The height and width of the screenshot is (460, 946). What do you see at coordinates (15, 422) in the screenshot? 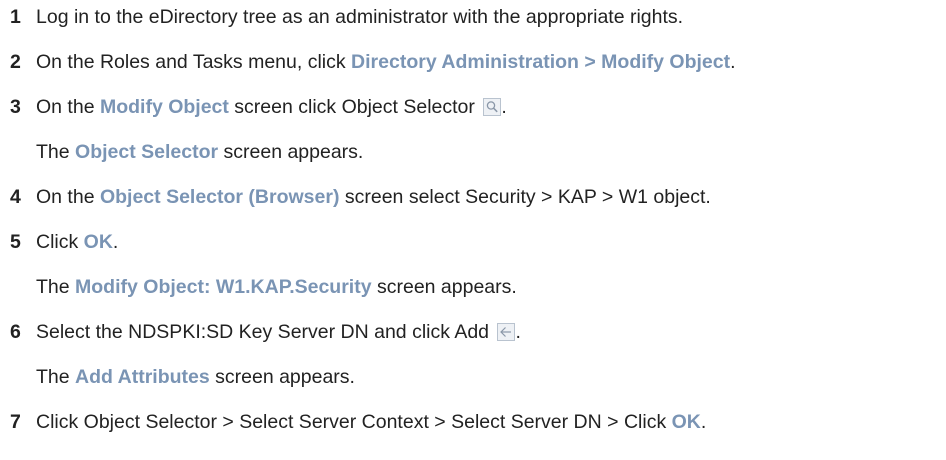
I see `step-number: 7` at bounding box center [15, 422].